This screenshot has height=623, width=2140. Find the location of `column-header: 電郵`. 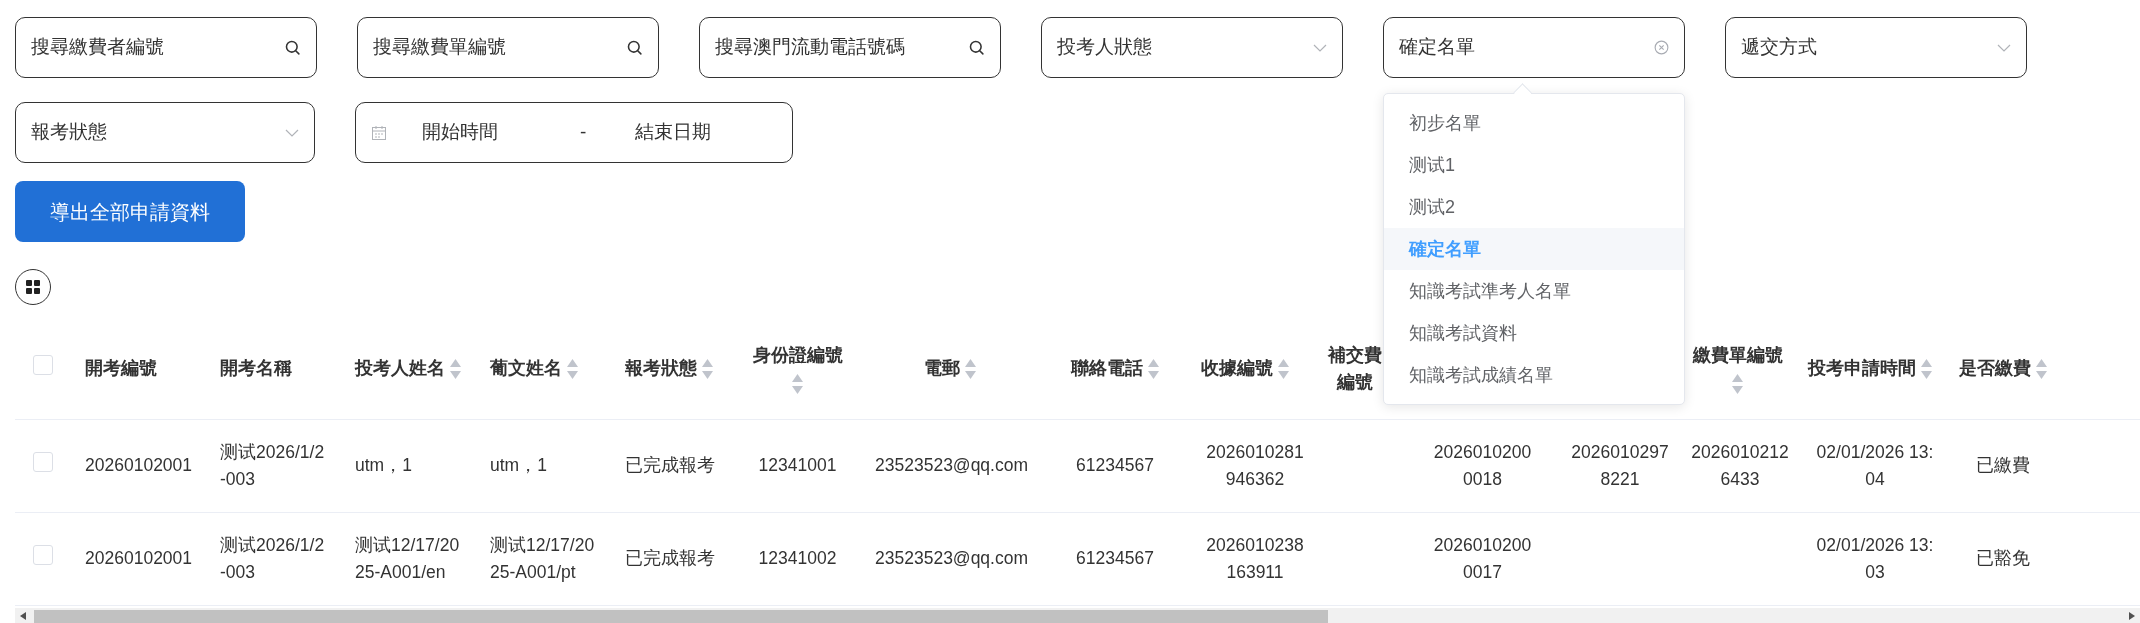

column-header: 電郵 is located at coordinates (941, 369).